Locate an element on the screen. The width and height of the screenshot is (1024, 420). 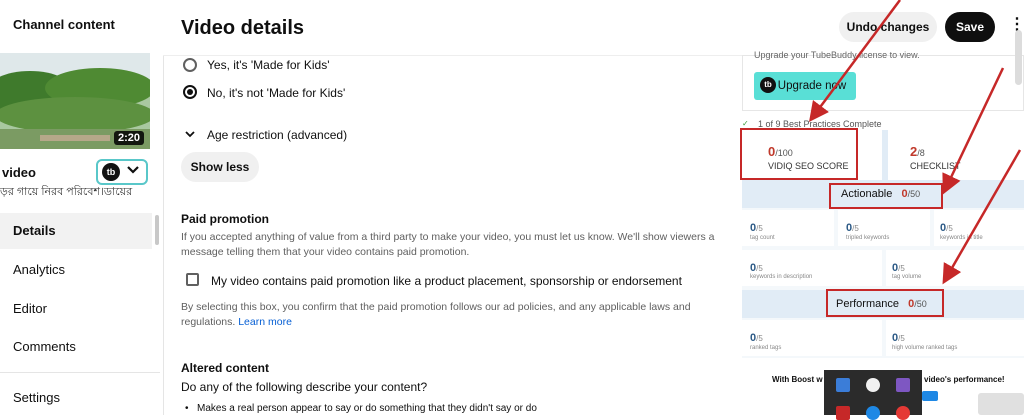
page-scrollbar is located at coordinates (1018, 57).